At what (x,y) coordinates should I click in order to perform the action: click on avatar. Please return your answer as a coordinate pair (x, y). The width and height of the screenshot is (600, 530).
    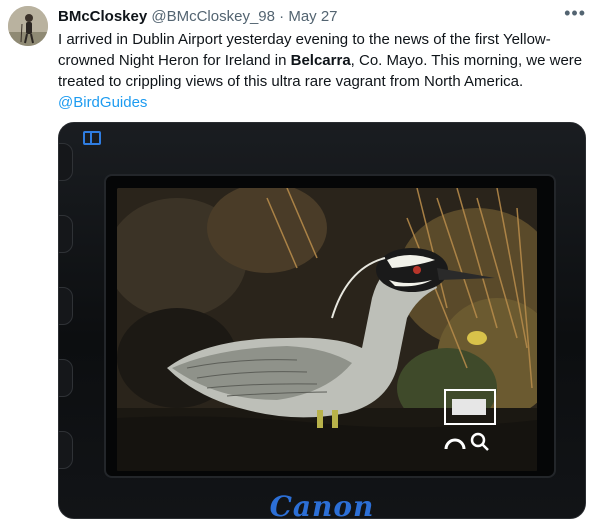
    Looking at the image, I should click on (28, 26).